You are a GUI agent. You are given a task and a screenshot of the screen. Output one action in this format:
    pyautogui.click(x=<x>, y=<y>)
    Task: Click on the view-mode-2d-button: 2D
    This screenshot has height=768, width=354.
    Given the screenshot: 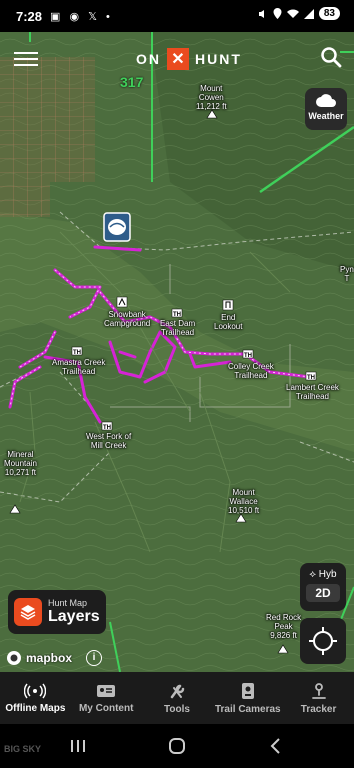 What is the action you would take?
    pyautogui.click(x=323, y=593)
    